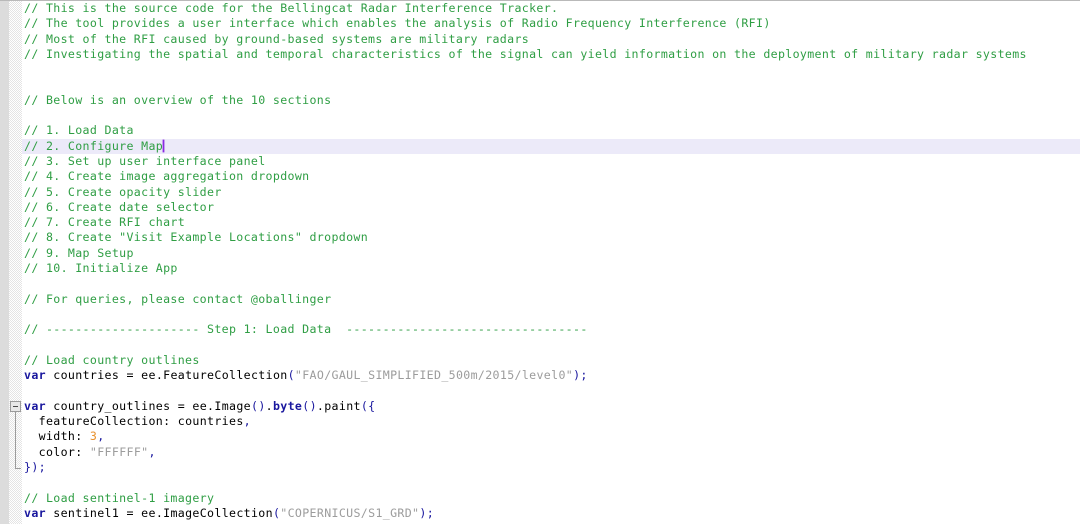 This screenshot has height=524, width=1080. Describe the element at coordinates (112, 359) in the screenshot. I see `comment-token: // Load country outlines` at that location.